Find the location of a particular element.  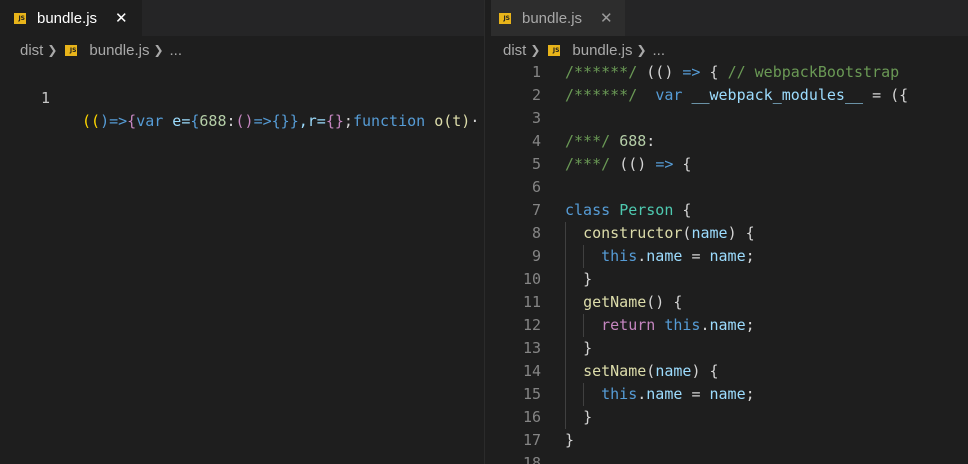

line-number: 18 is located at coordinates (531, 459).